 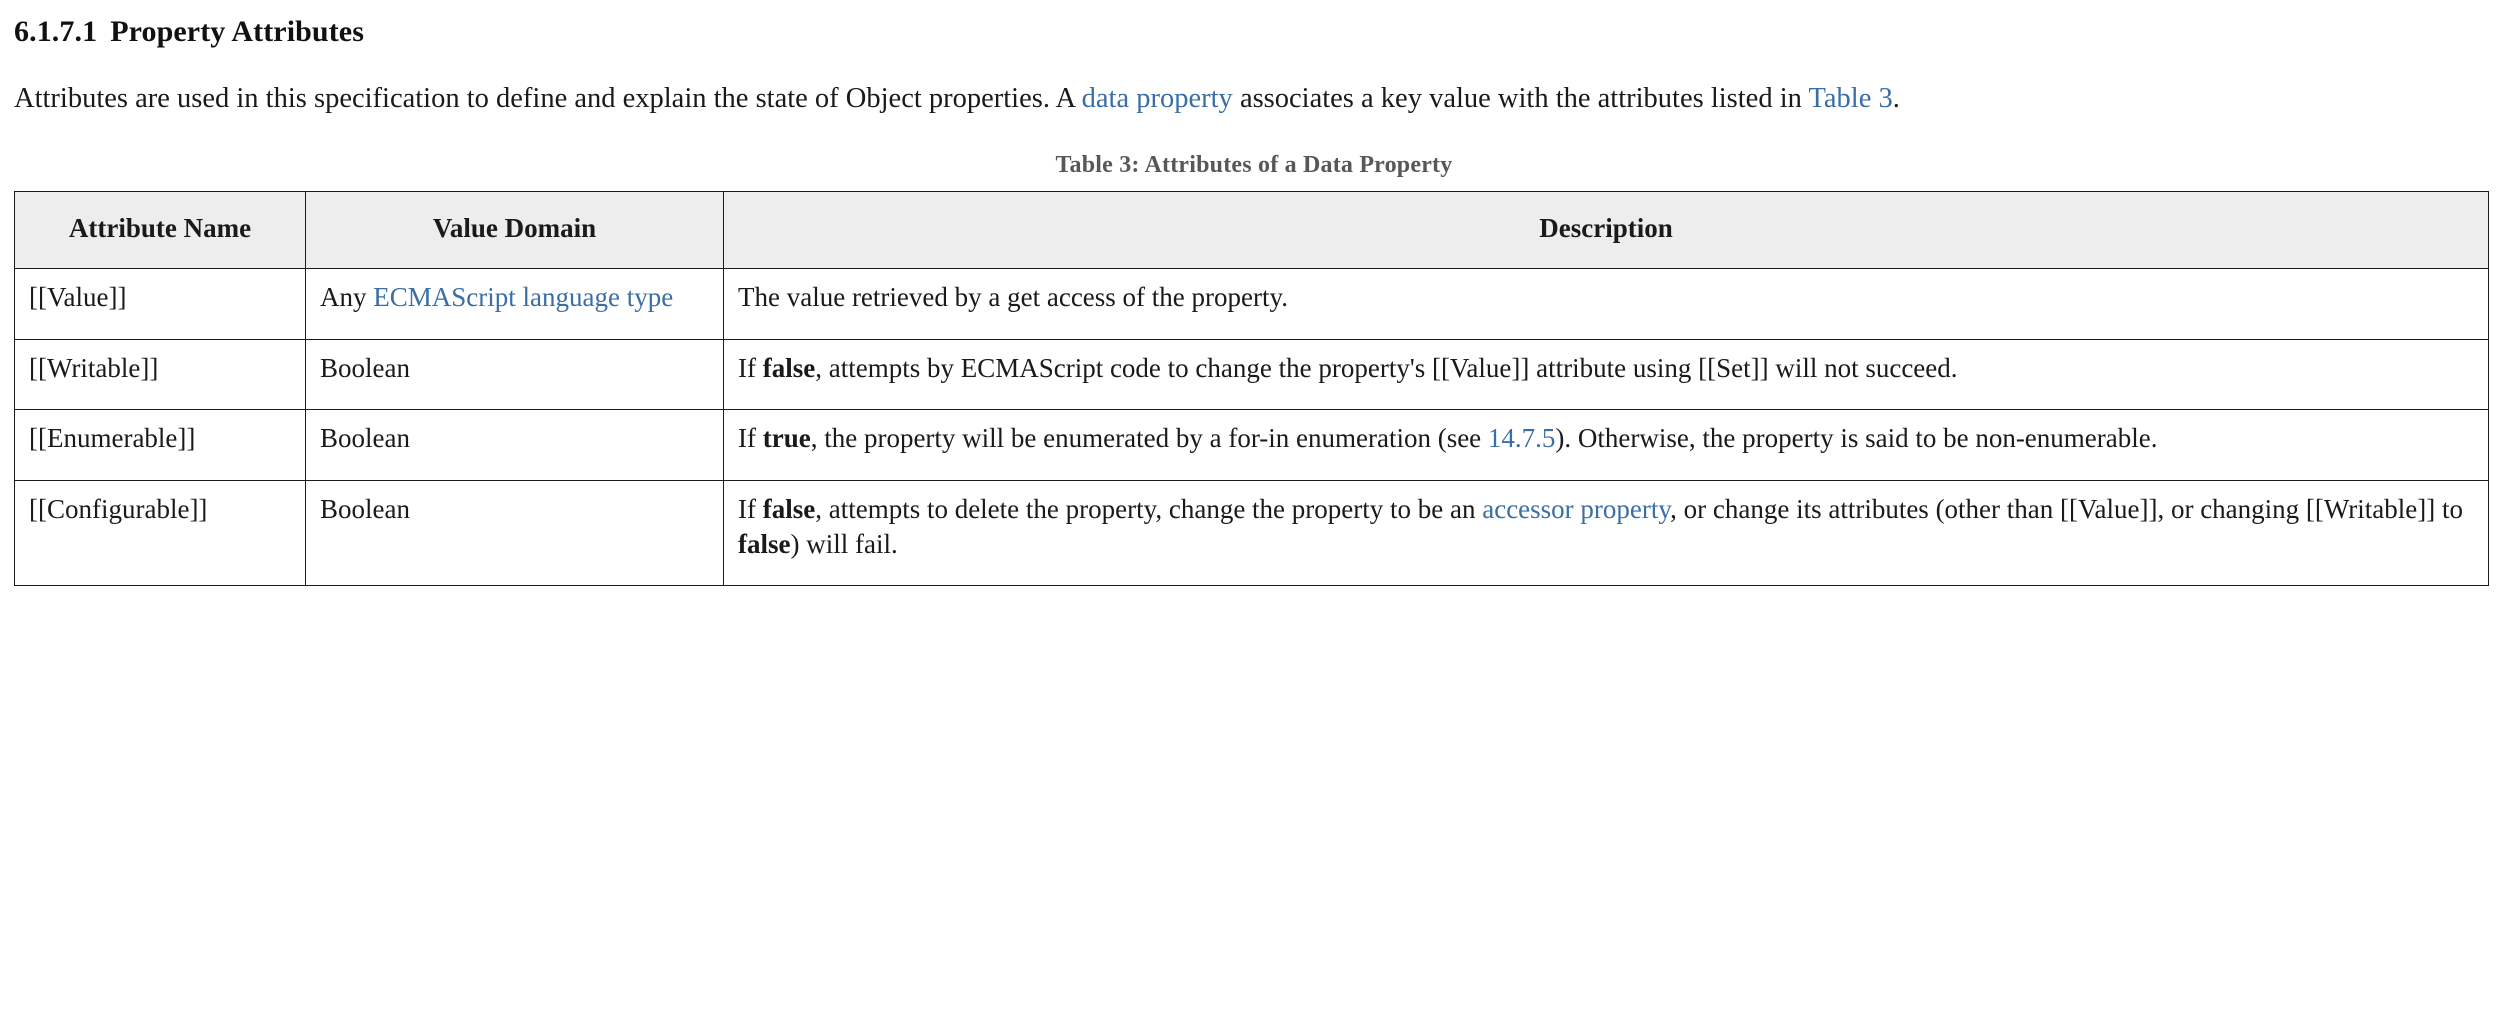 I want to click on cell-value-domain: Any ECMAScript language type, so click(x=514, y=304).